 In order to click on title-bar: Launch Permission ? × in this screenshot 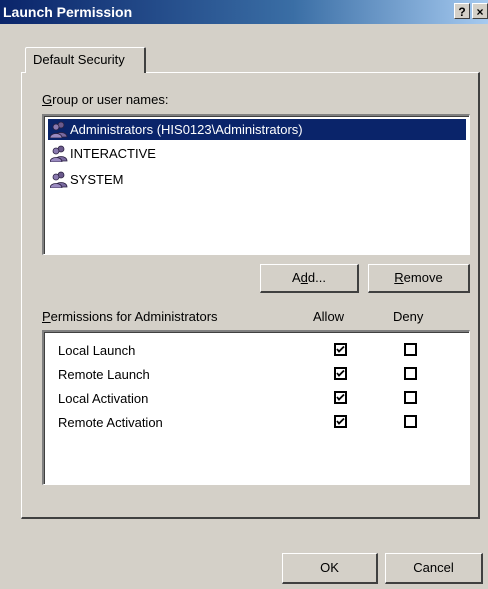, I will do `click(244, 12)`.